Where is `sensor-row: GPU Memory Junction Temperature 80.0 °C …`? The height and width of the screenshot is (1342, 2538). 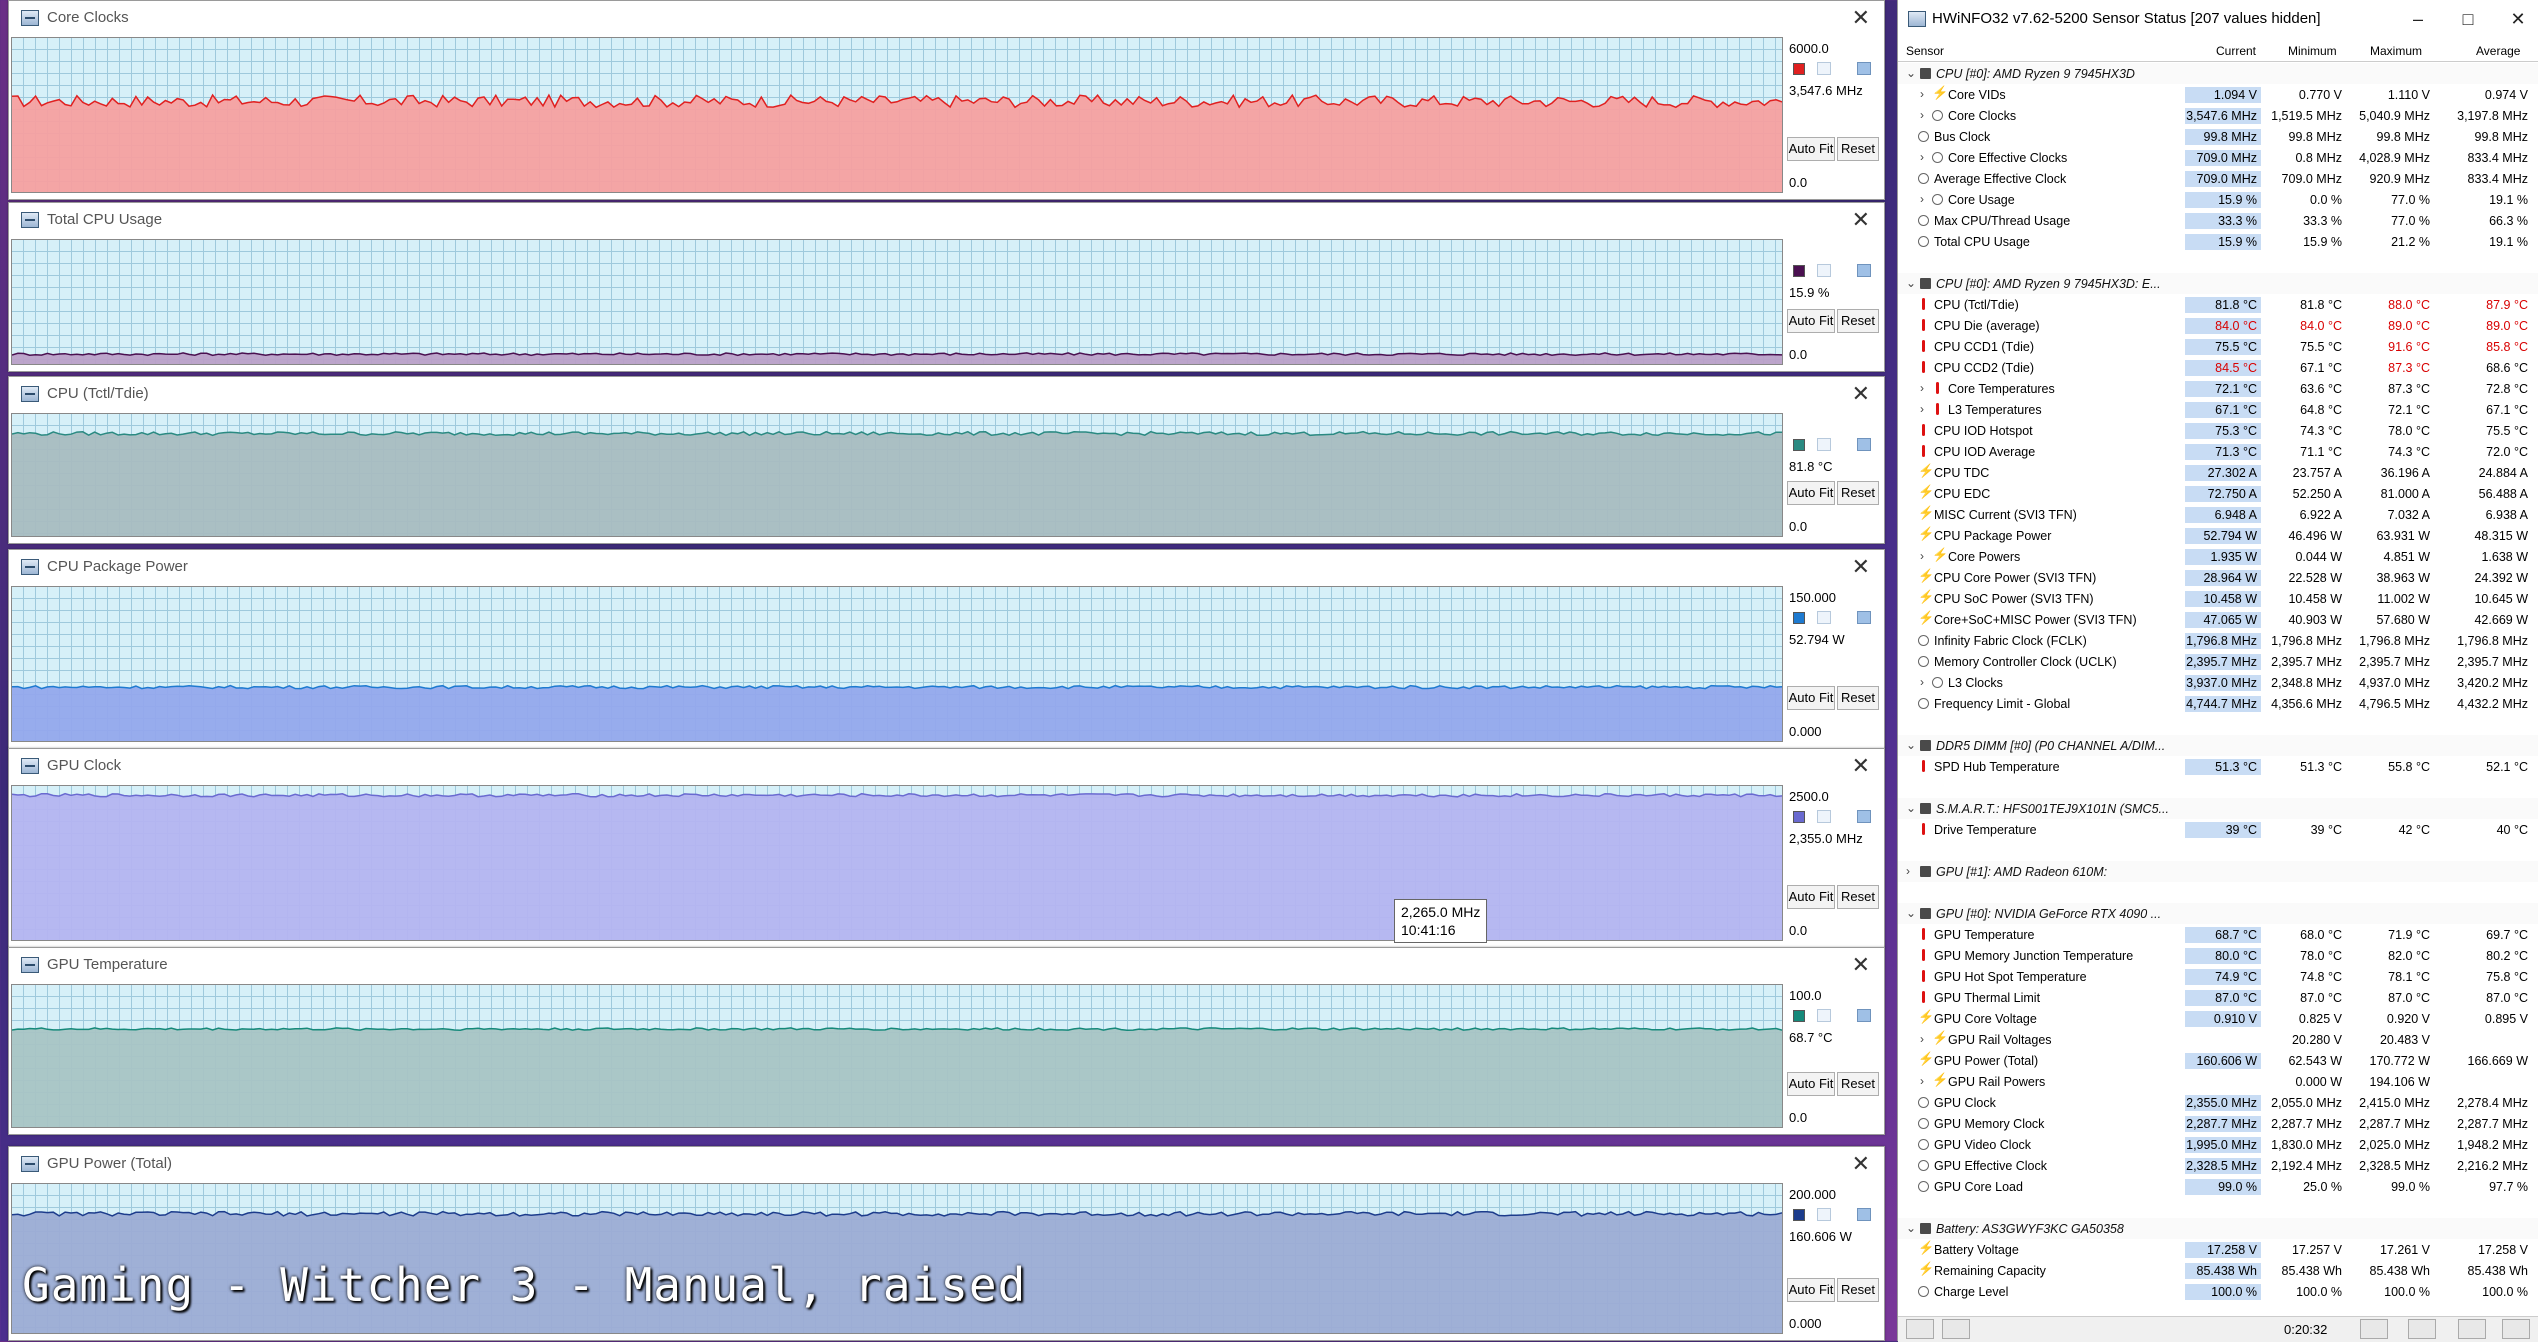
sensor-row: GPU Memory Junction Temperature 80.0 °C … is located at coordinates (2218, 955).